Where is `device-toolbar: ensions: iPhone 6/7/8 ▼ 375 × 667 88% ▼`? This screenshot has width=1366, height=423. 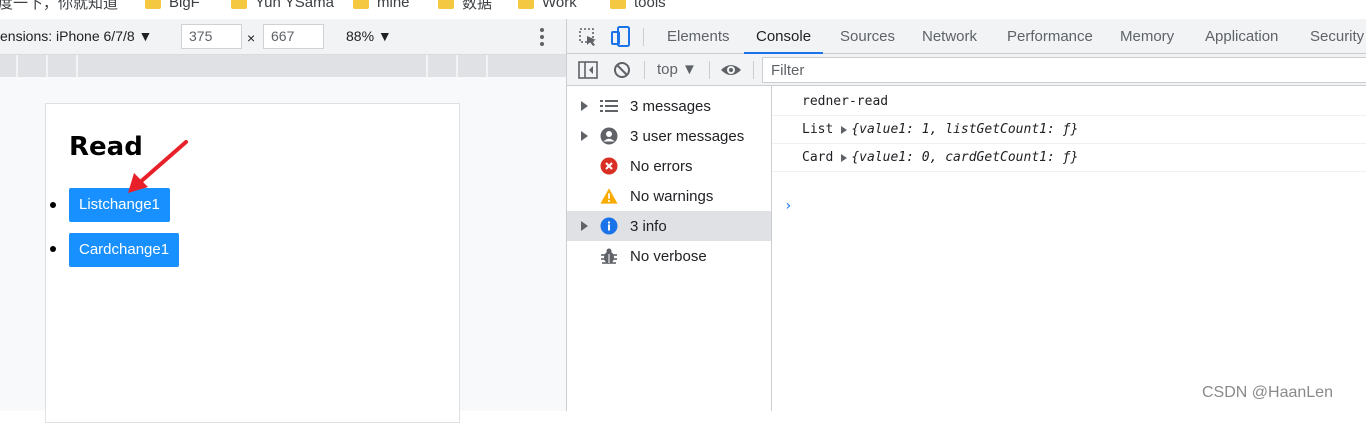
device-toolbar: ensions: iPhone 6/7/8 ▼ 375 × 667 88% ▼ is located at coordinates (283, 37).